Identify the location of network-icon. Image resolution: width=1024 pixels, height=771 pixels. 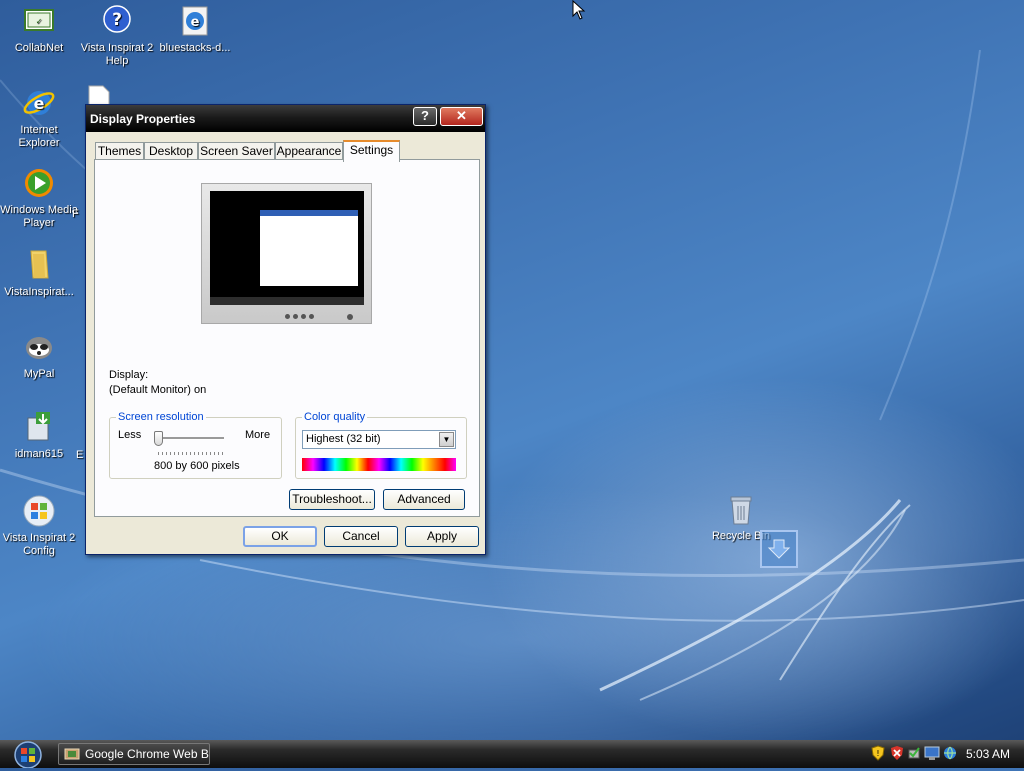
(950, 753).